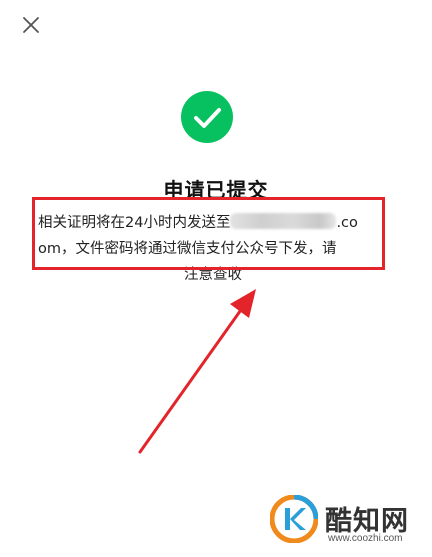 The height and width of the screenshot is (557, 432). I want to click on message-line-1: 相关证明将在24小时内发送至 .co, so click(213, 223).